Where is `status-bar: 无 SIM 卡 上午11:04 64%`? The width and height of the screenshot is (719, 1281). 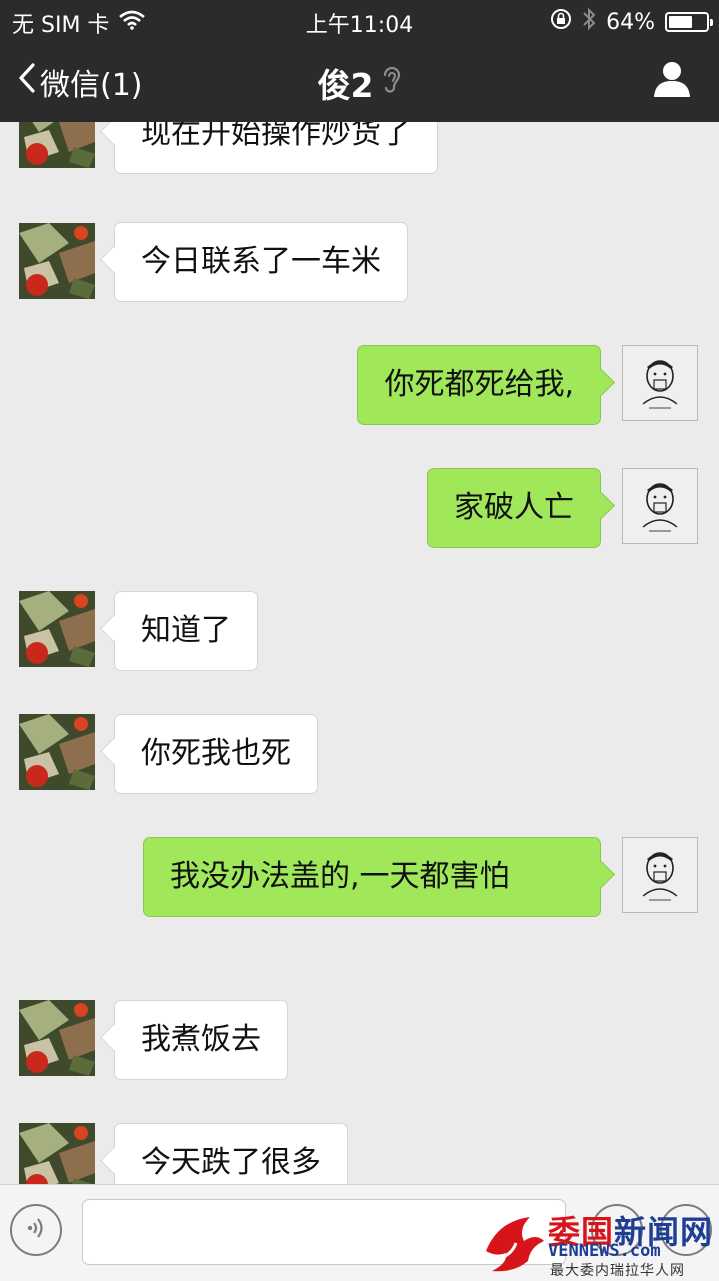 status-bar: 无 SIM 卡 上午11:04 64% is located at coordinates (359, 20).